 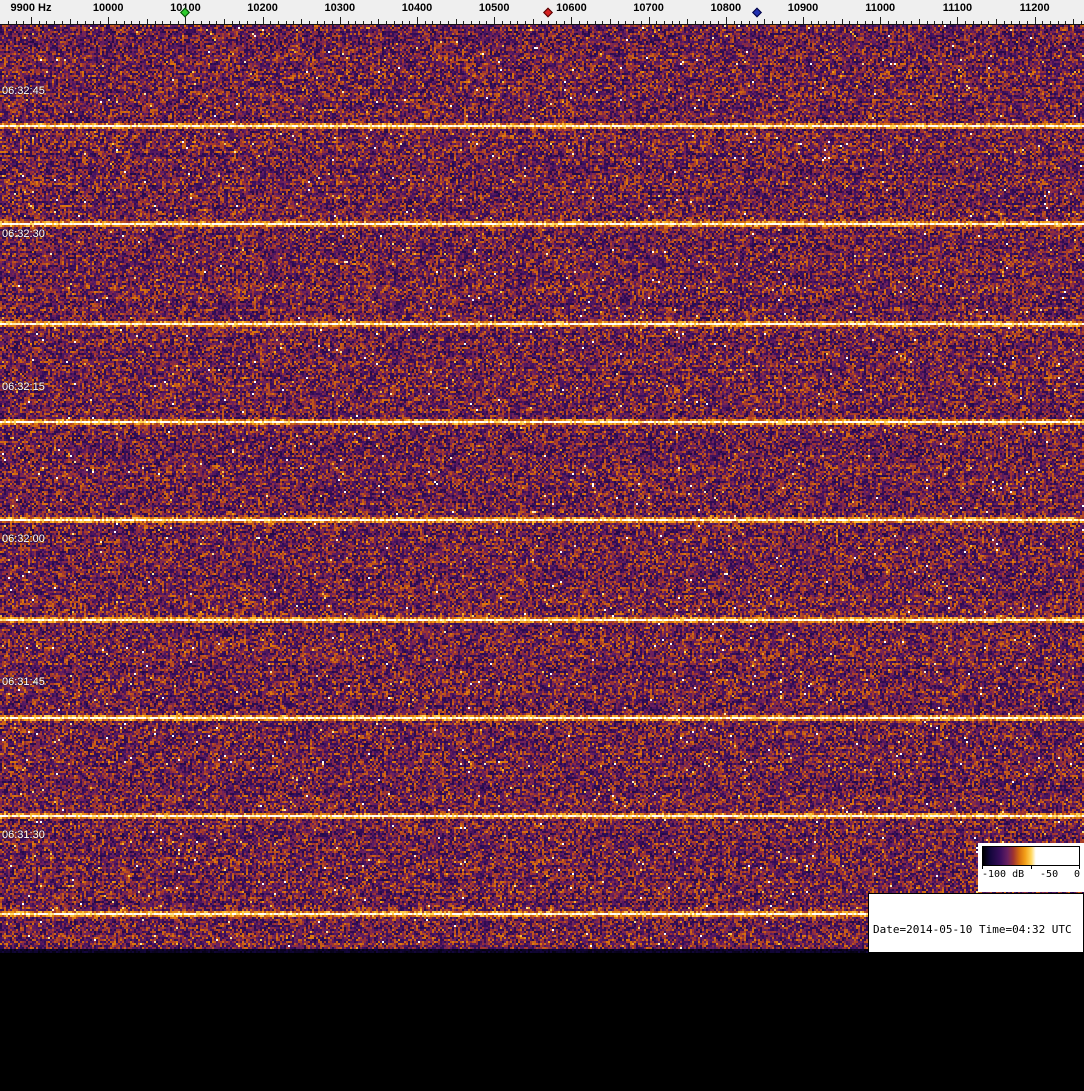 What do you see at coordinates (494, 8) in the screenshot?
I see `ruler-label: 10500` at bounding box center [494, 8].